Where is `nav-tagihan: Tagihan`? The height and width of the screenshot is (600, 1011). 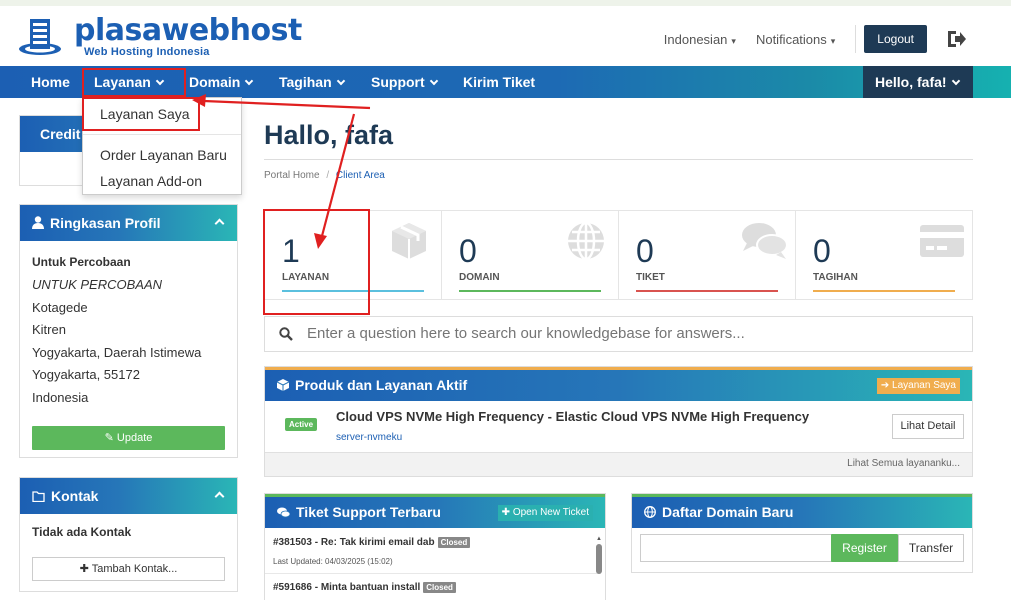 nav-tagihan: Tagihan is located at coordinates (312, 82).